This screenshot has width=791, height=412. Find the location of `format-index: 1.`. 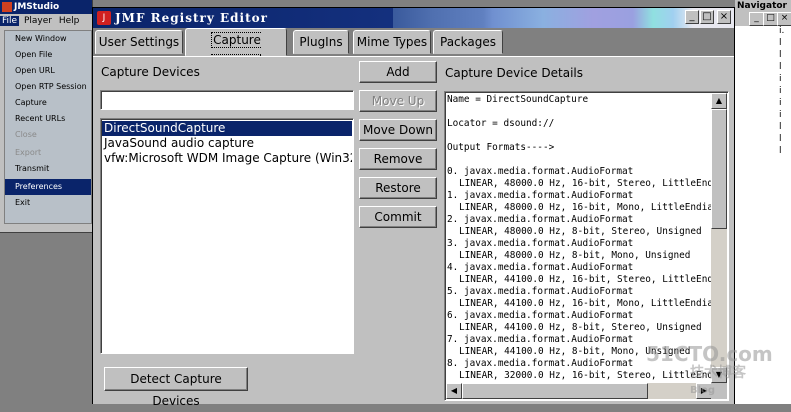

format-index: 1. is located at coordinates (453, 195).